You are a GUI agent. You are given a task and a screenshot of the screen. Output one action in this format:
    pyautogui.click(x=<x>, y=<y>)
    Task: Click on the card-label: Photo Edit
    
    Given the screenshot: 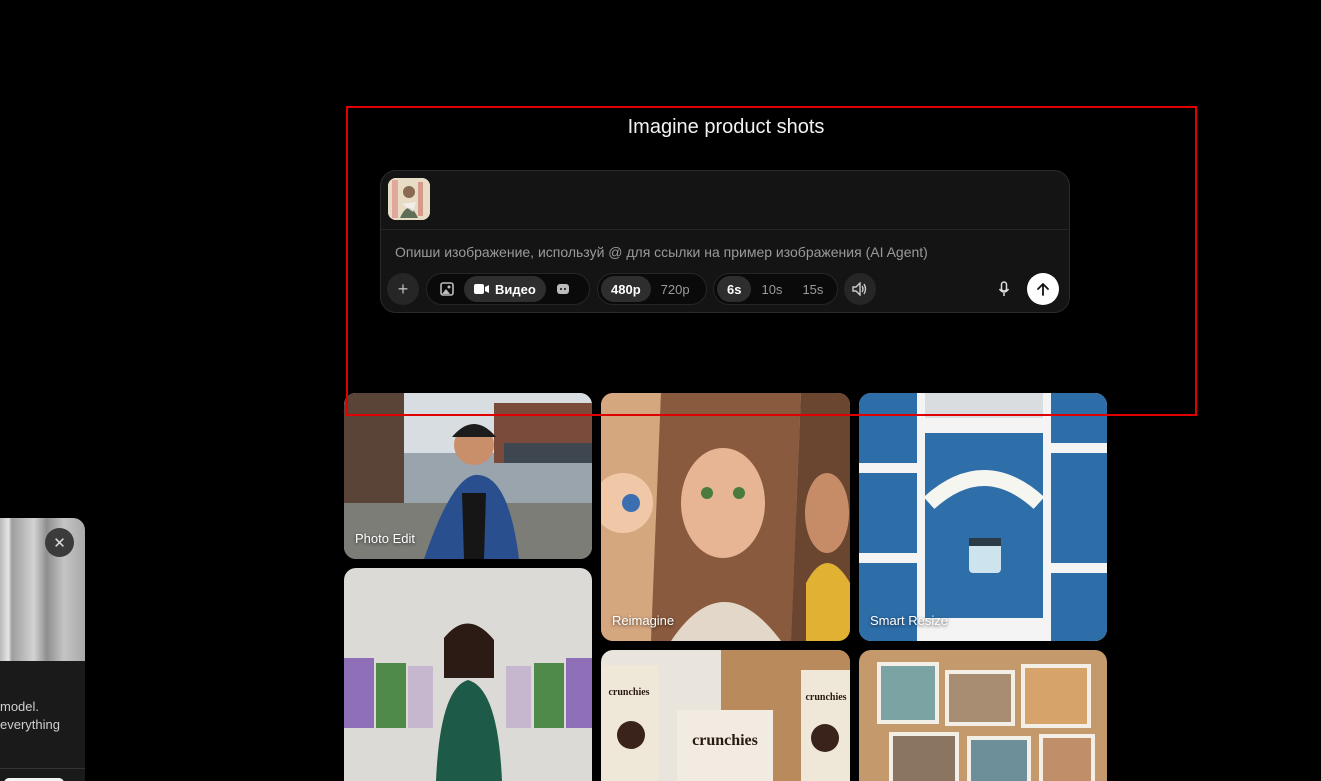 What is the action you would take?
    pyautogui.click(x=385, y=538)
    